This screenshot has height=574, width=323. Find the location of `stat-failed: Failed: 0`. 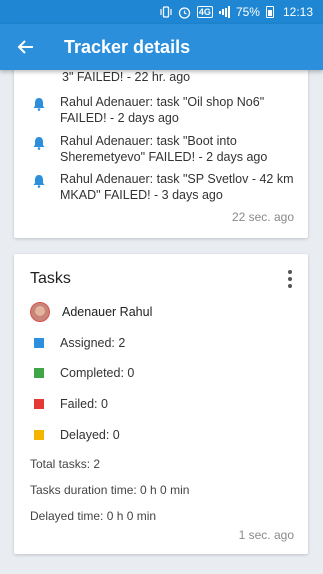

stat-failed: Failed: 0 is located at coordinates (71, 404).